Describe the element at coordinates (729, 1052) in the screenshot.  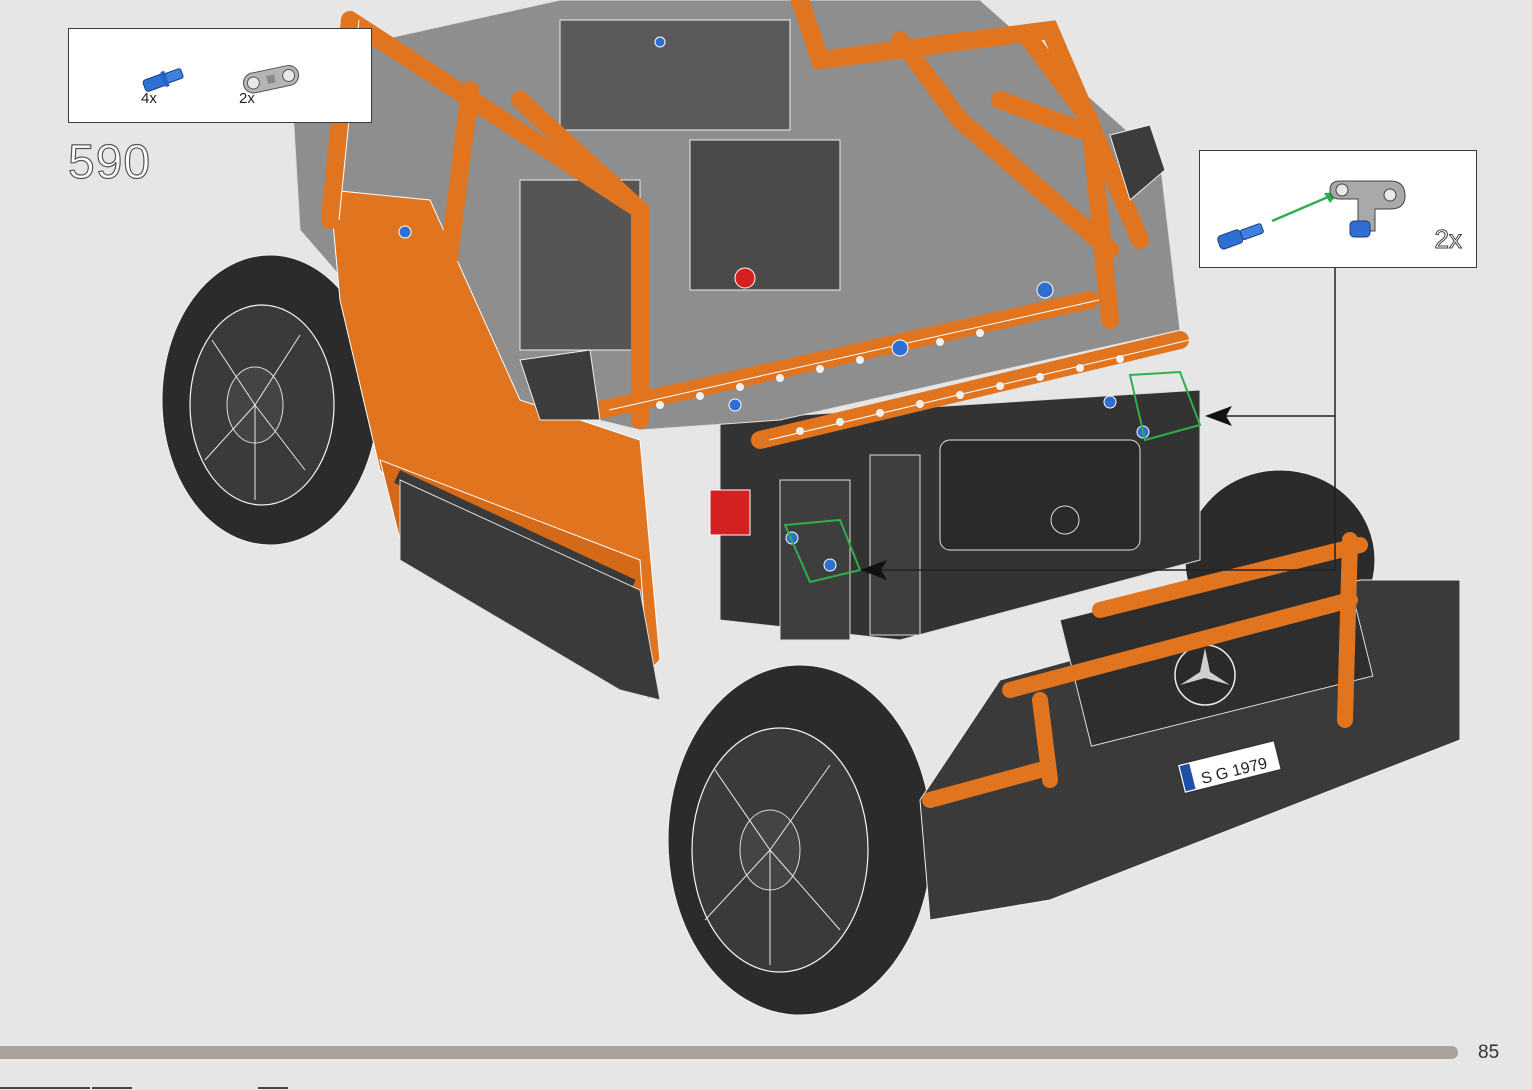
I see `progress-bar` at that location.